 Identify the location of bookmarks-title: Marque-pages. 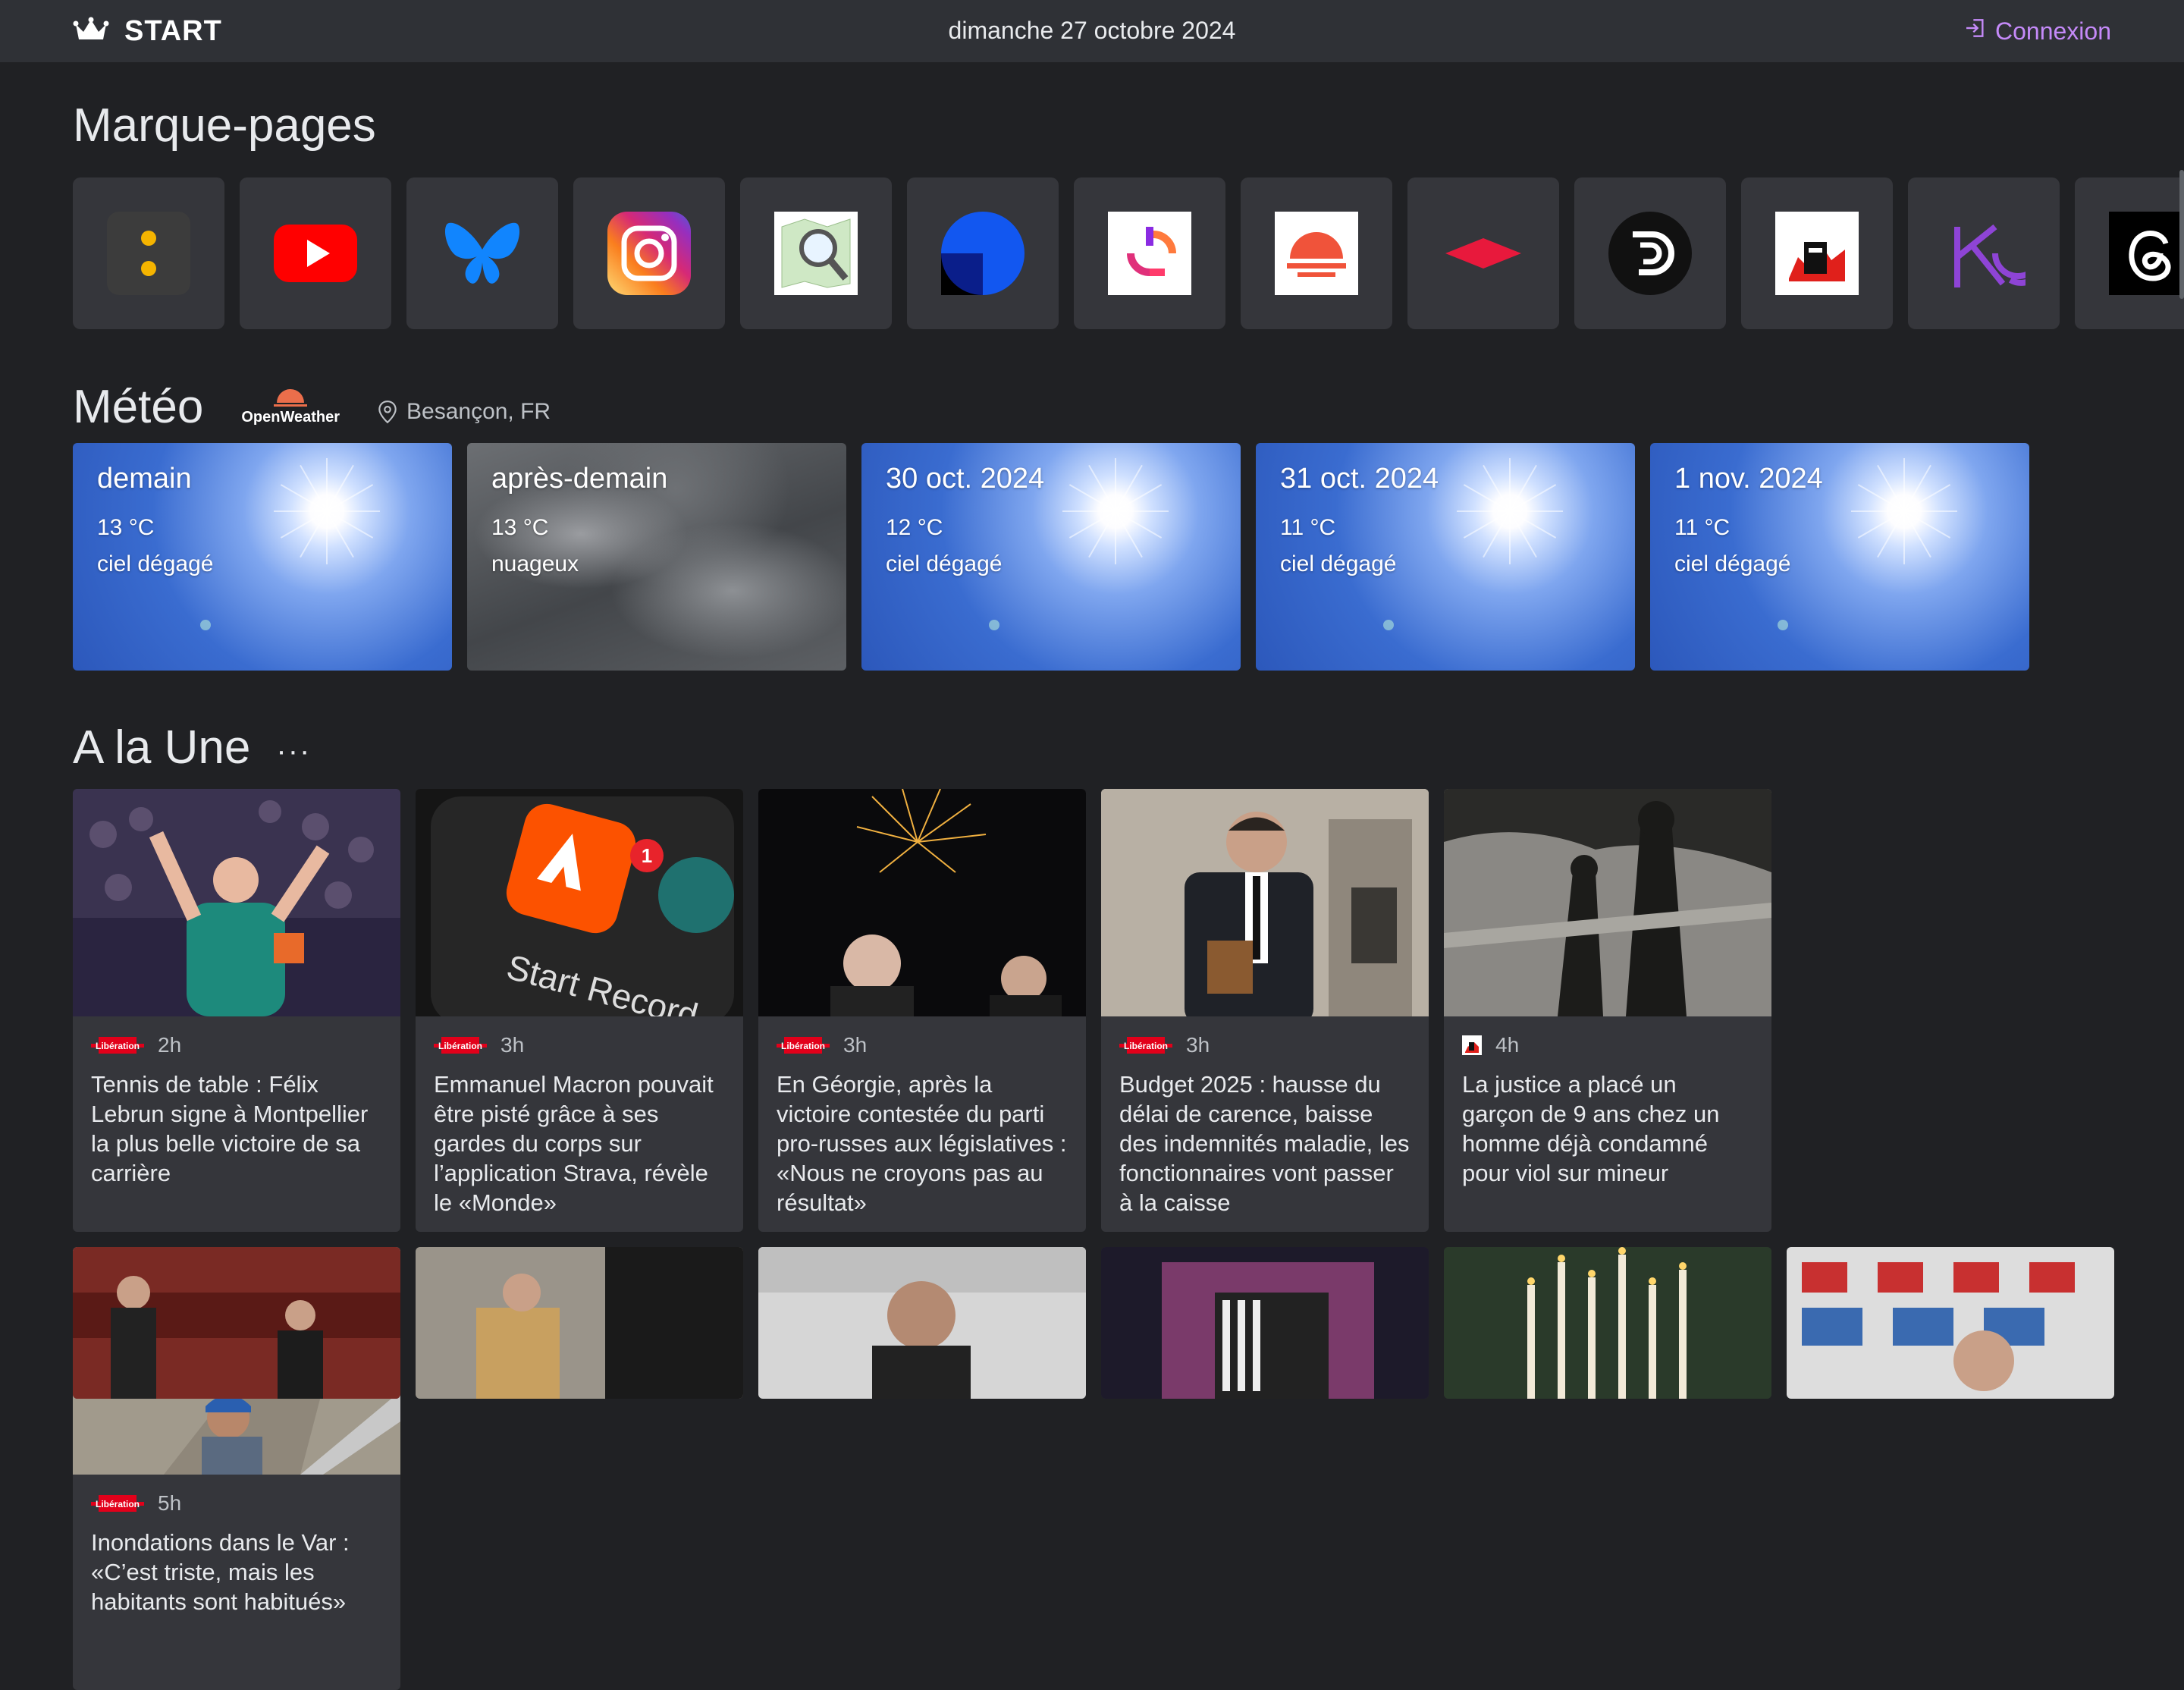
(224, 125).